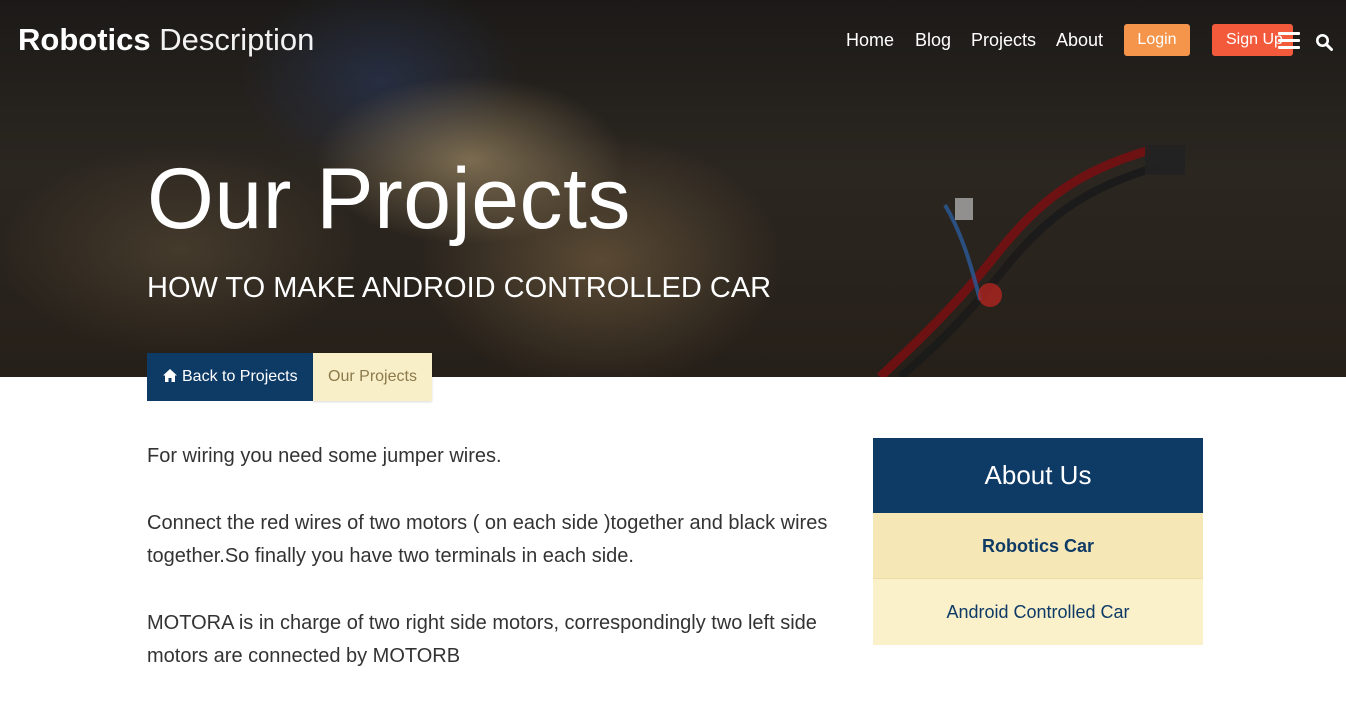  Describe the element at coordinates (1079, 40) in the screenshot. I see `nav-about: About` at that location.